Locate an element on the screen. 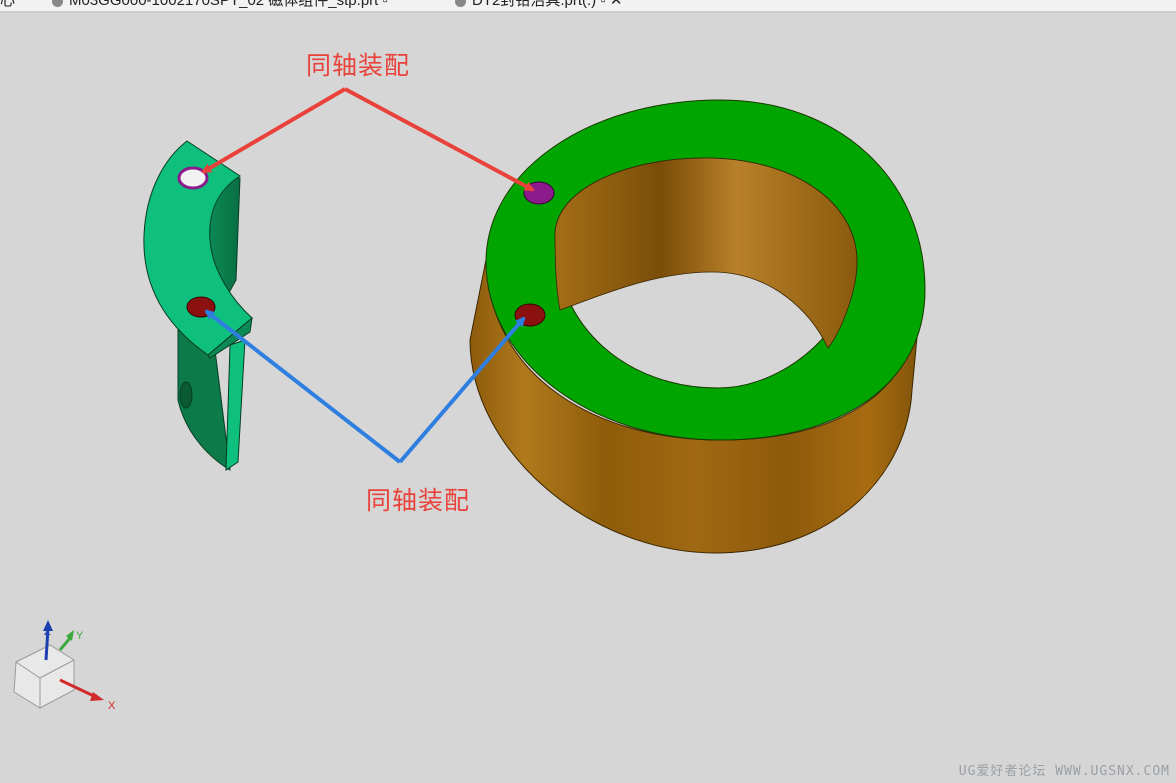  tab-magnet-assembly: M03GG000-1002170SPT_02 磁体组件_stp.prt ▫ is located at coordinates (220, 5).